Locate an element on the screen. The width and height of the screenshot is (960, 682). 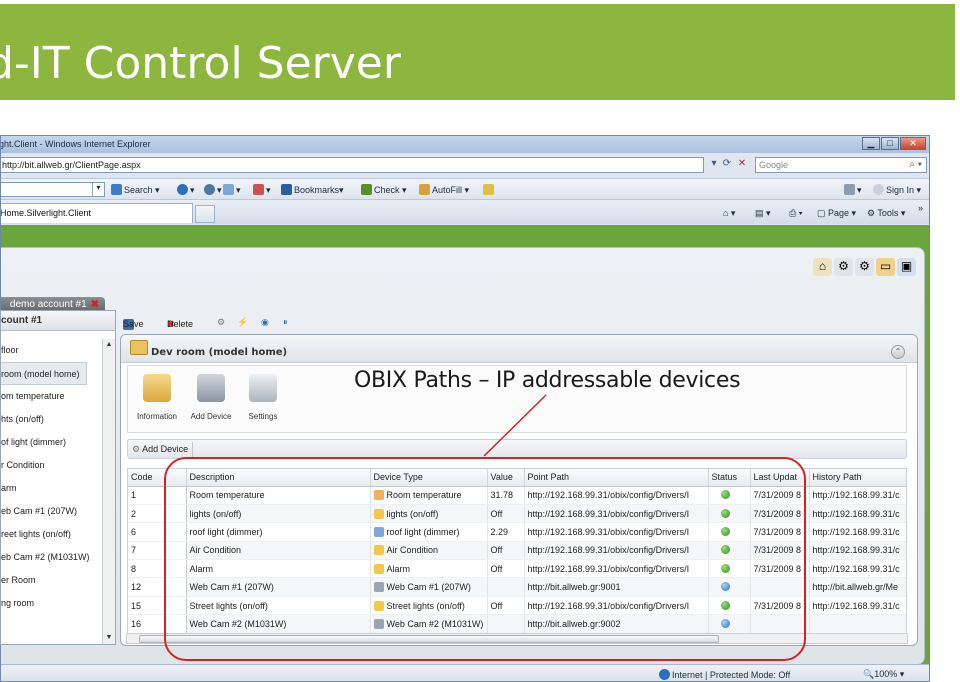
slide-title: d-IT Control Server is located at coordinates (200, 63).